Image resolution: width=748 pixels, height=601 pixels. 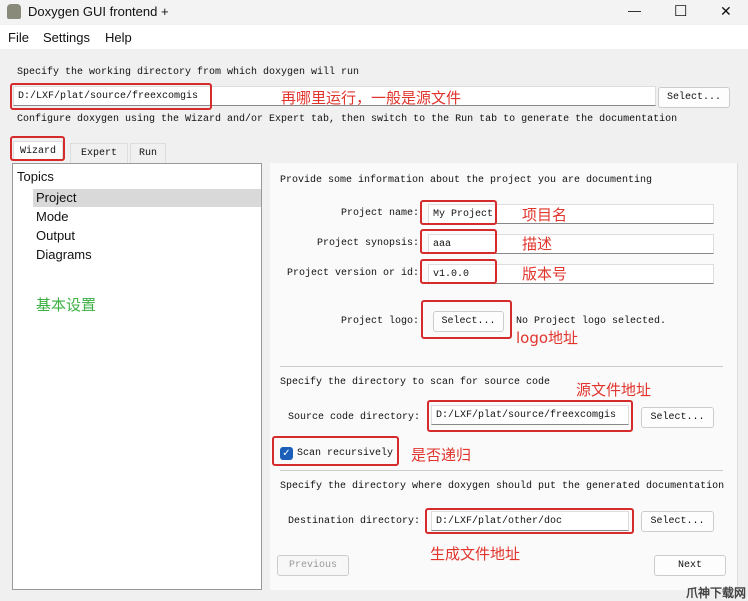 I want to click on menu-bar: File Settings Help, so click(x=374, y=37).